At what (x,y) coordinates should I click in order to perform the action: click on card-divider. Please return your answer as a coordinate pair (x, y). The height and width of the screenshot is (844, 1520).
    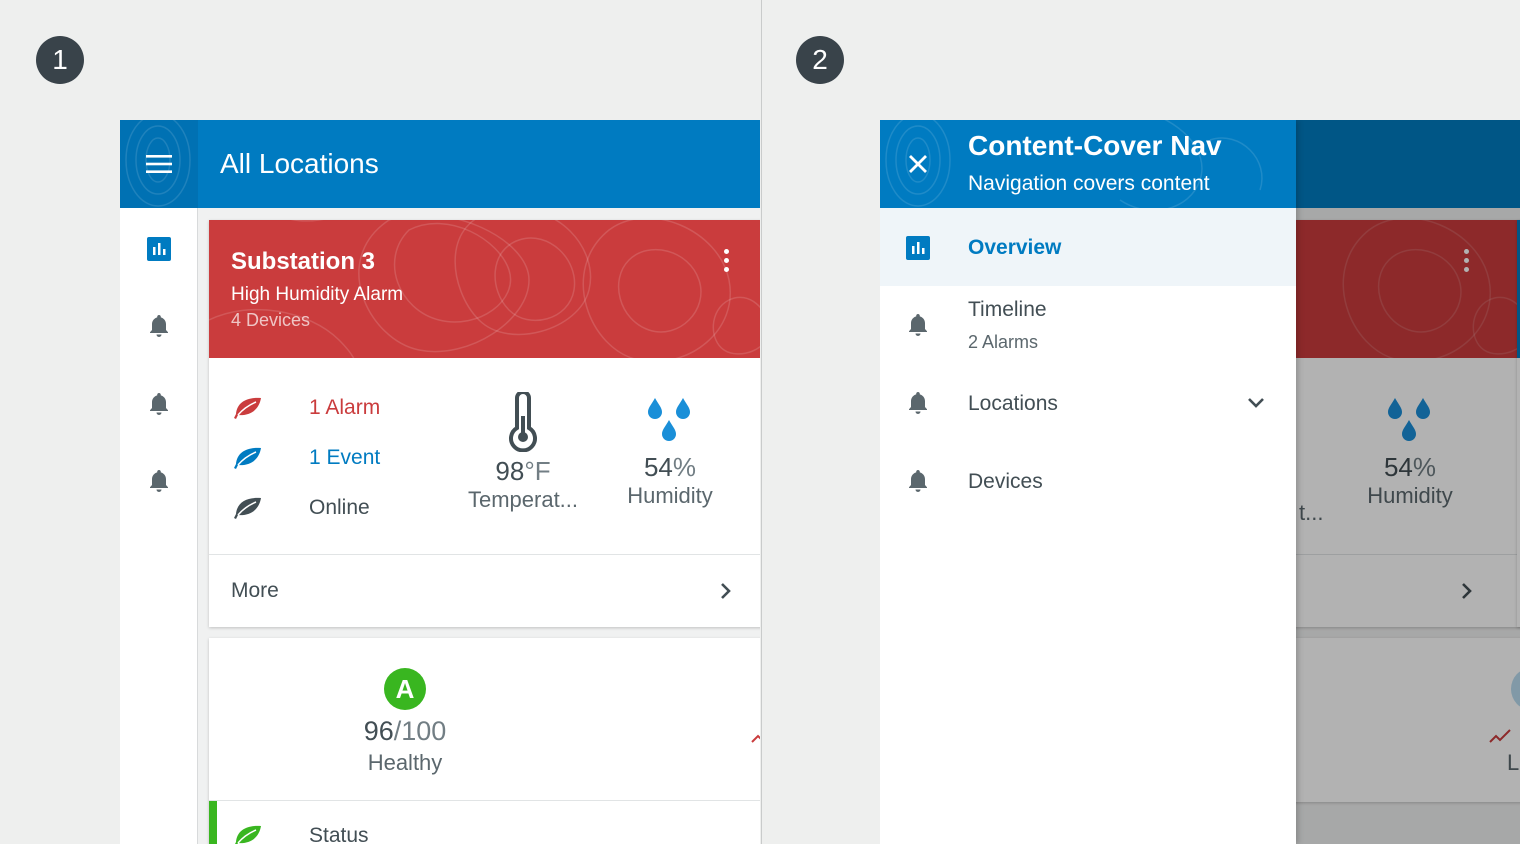
    Looking at the image, I should click on (484, 800).